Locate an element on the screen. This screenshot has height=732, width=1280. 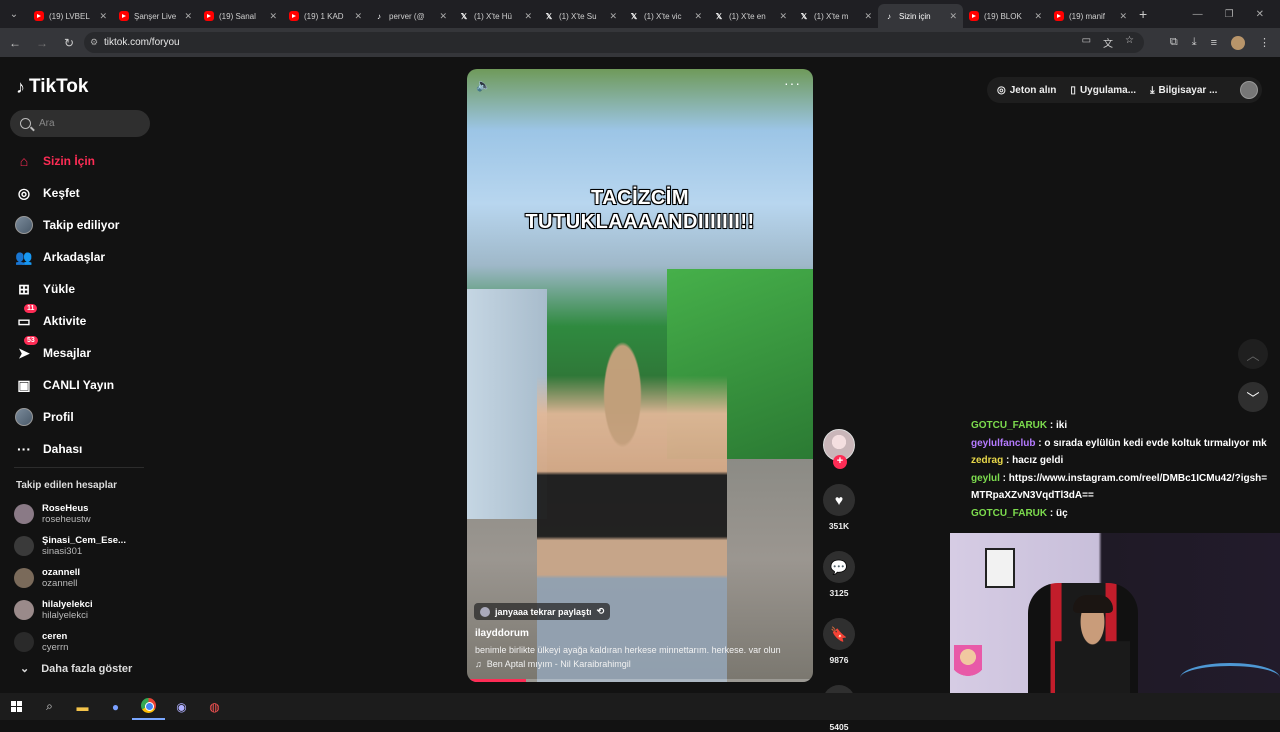
app-icon: ● is located at coordinates (115, 706).